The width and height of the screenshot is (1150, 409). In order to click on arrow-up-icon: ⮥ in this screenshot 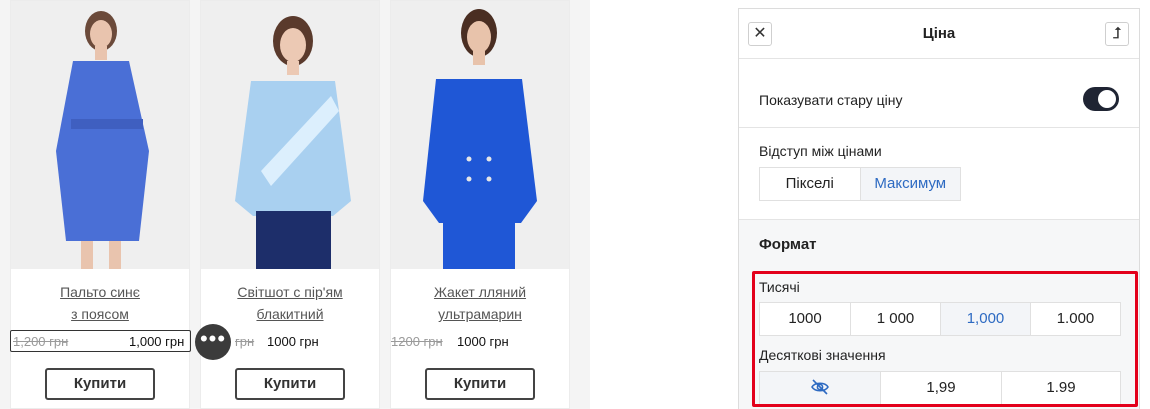, I will do `click(1117, 34)`.